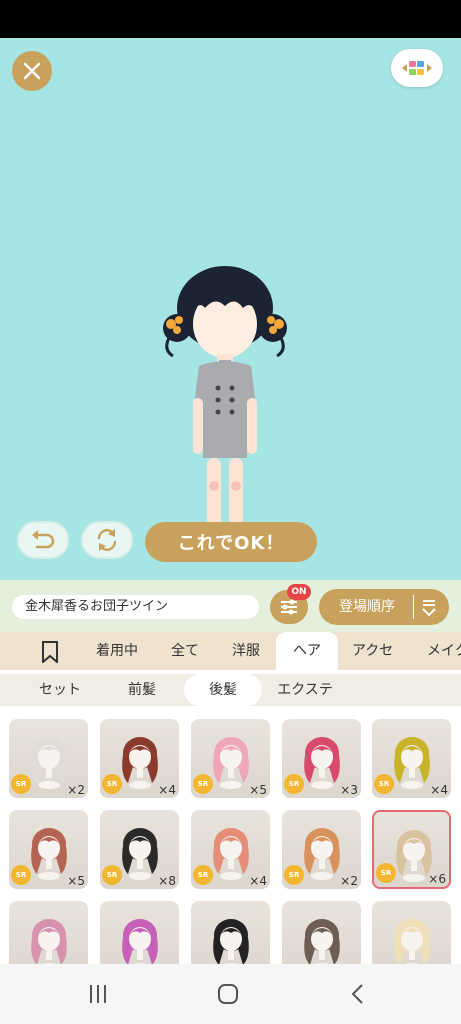  I want to click on hair-item: SR ×6, so click(411, 849).